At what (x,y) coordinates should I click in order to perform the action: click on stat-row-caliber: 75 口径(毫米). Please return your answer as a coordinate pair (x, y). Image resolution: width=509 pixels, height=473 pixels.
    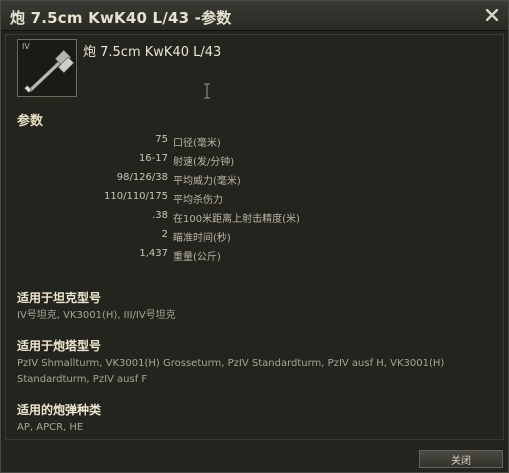
    Looking at the image, I should click on (206, 143).